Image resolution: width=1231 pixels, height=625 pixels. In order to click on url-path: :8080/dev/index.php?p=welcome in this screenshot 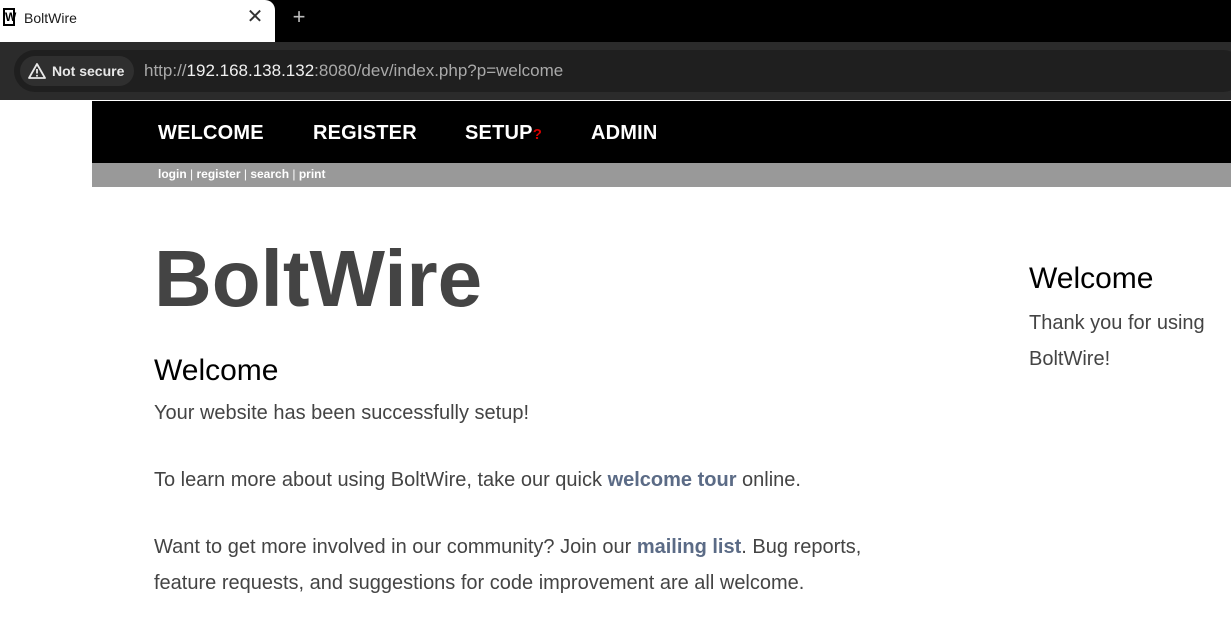, I will do `click(439, 70)`.